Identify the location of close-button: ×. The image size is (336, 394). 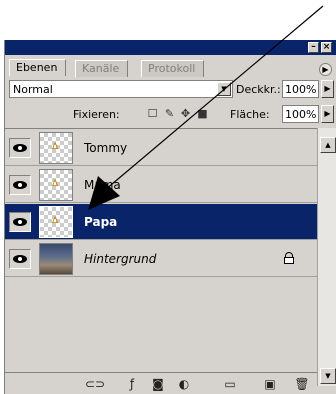
(326, 47).